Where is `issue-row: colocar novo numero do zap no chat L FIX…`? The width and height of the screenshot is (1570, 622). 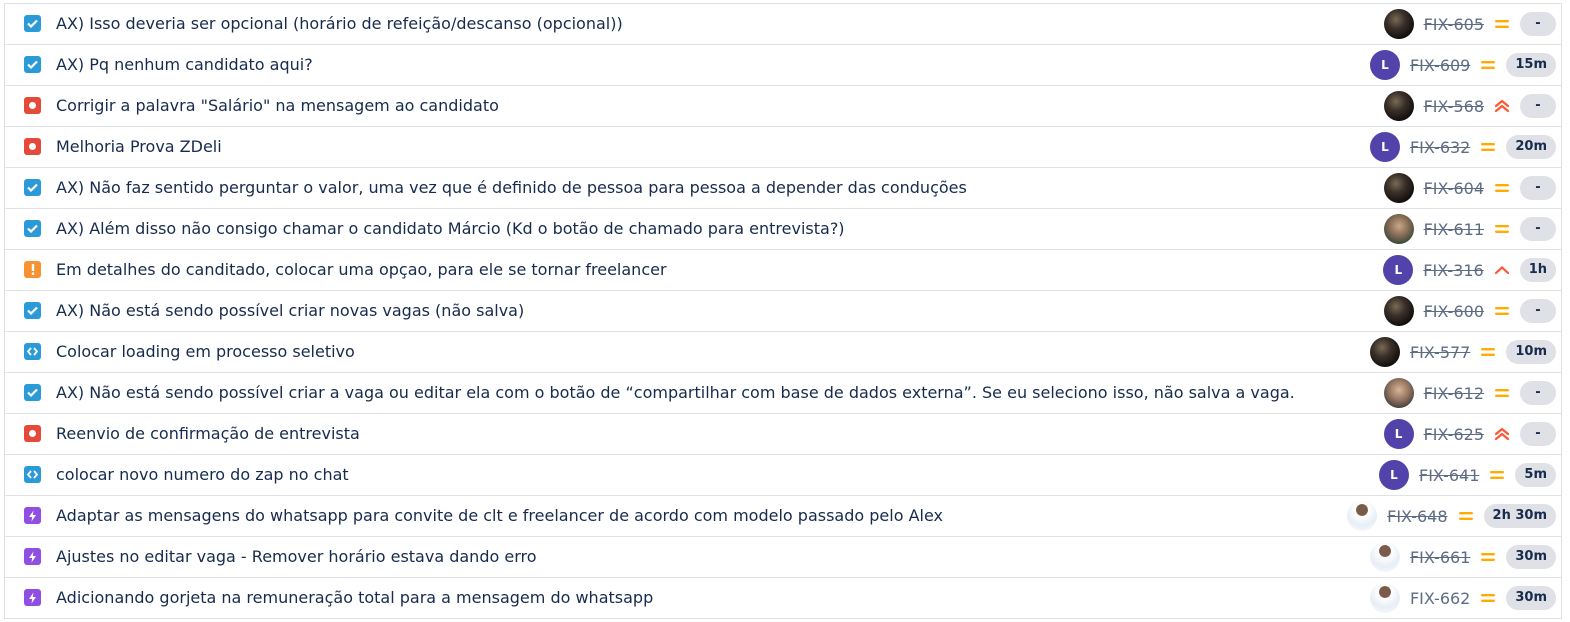 issue-row: colocar novo numero do zap no chat L FIX… is located at coordinates (783, 475).